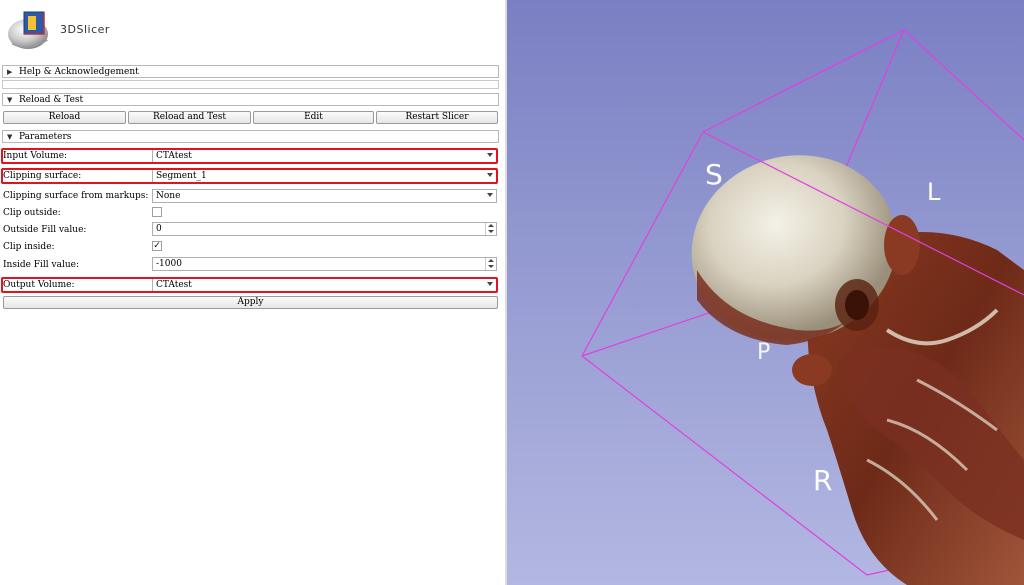 The height and width of the screenshot is (585, 1024). Describe the element at coordinates (250, 71) in the screenshot. I see `help-section-header: ▶ Help & Acknowledgement` at that location.